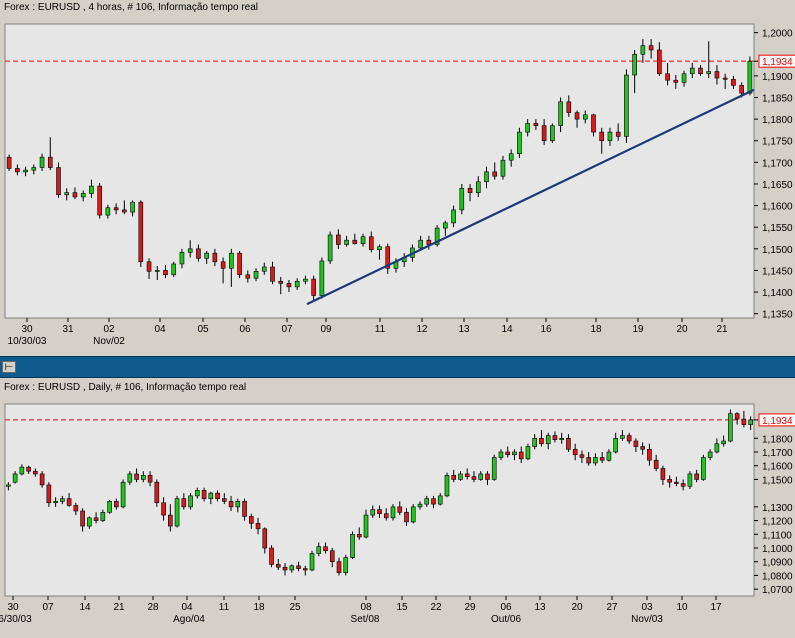  Describe the element at coordinates (119, 607) in the screenshot. I see `x-tick-label: 21` at that location.